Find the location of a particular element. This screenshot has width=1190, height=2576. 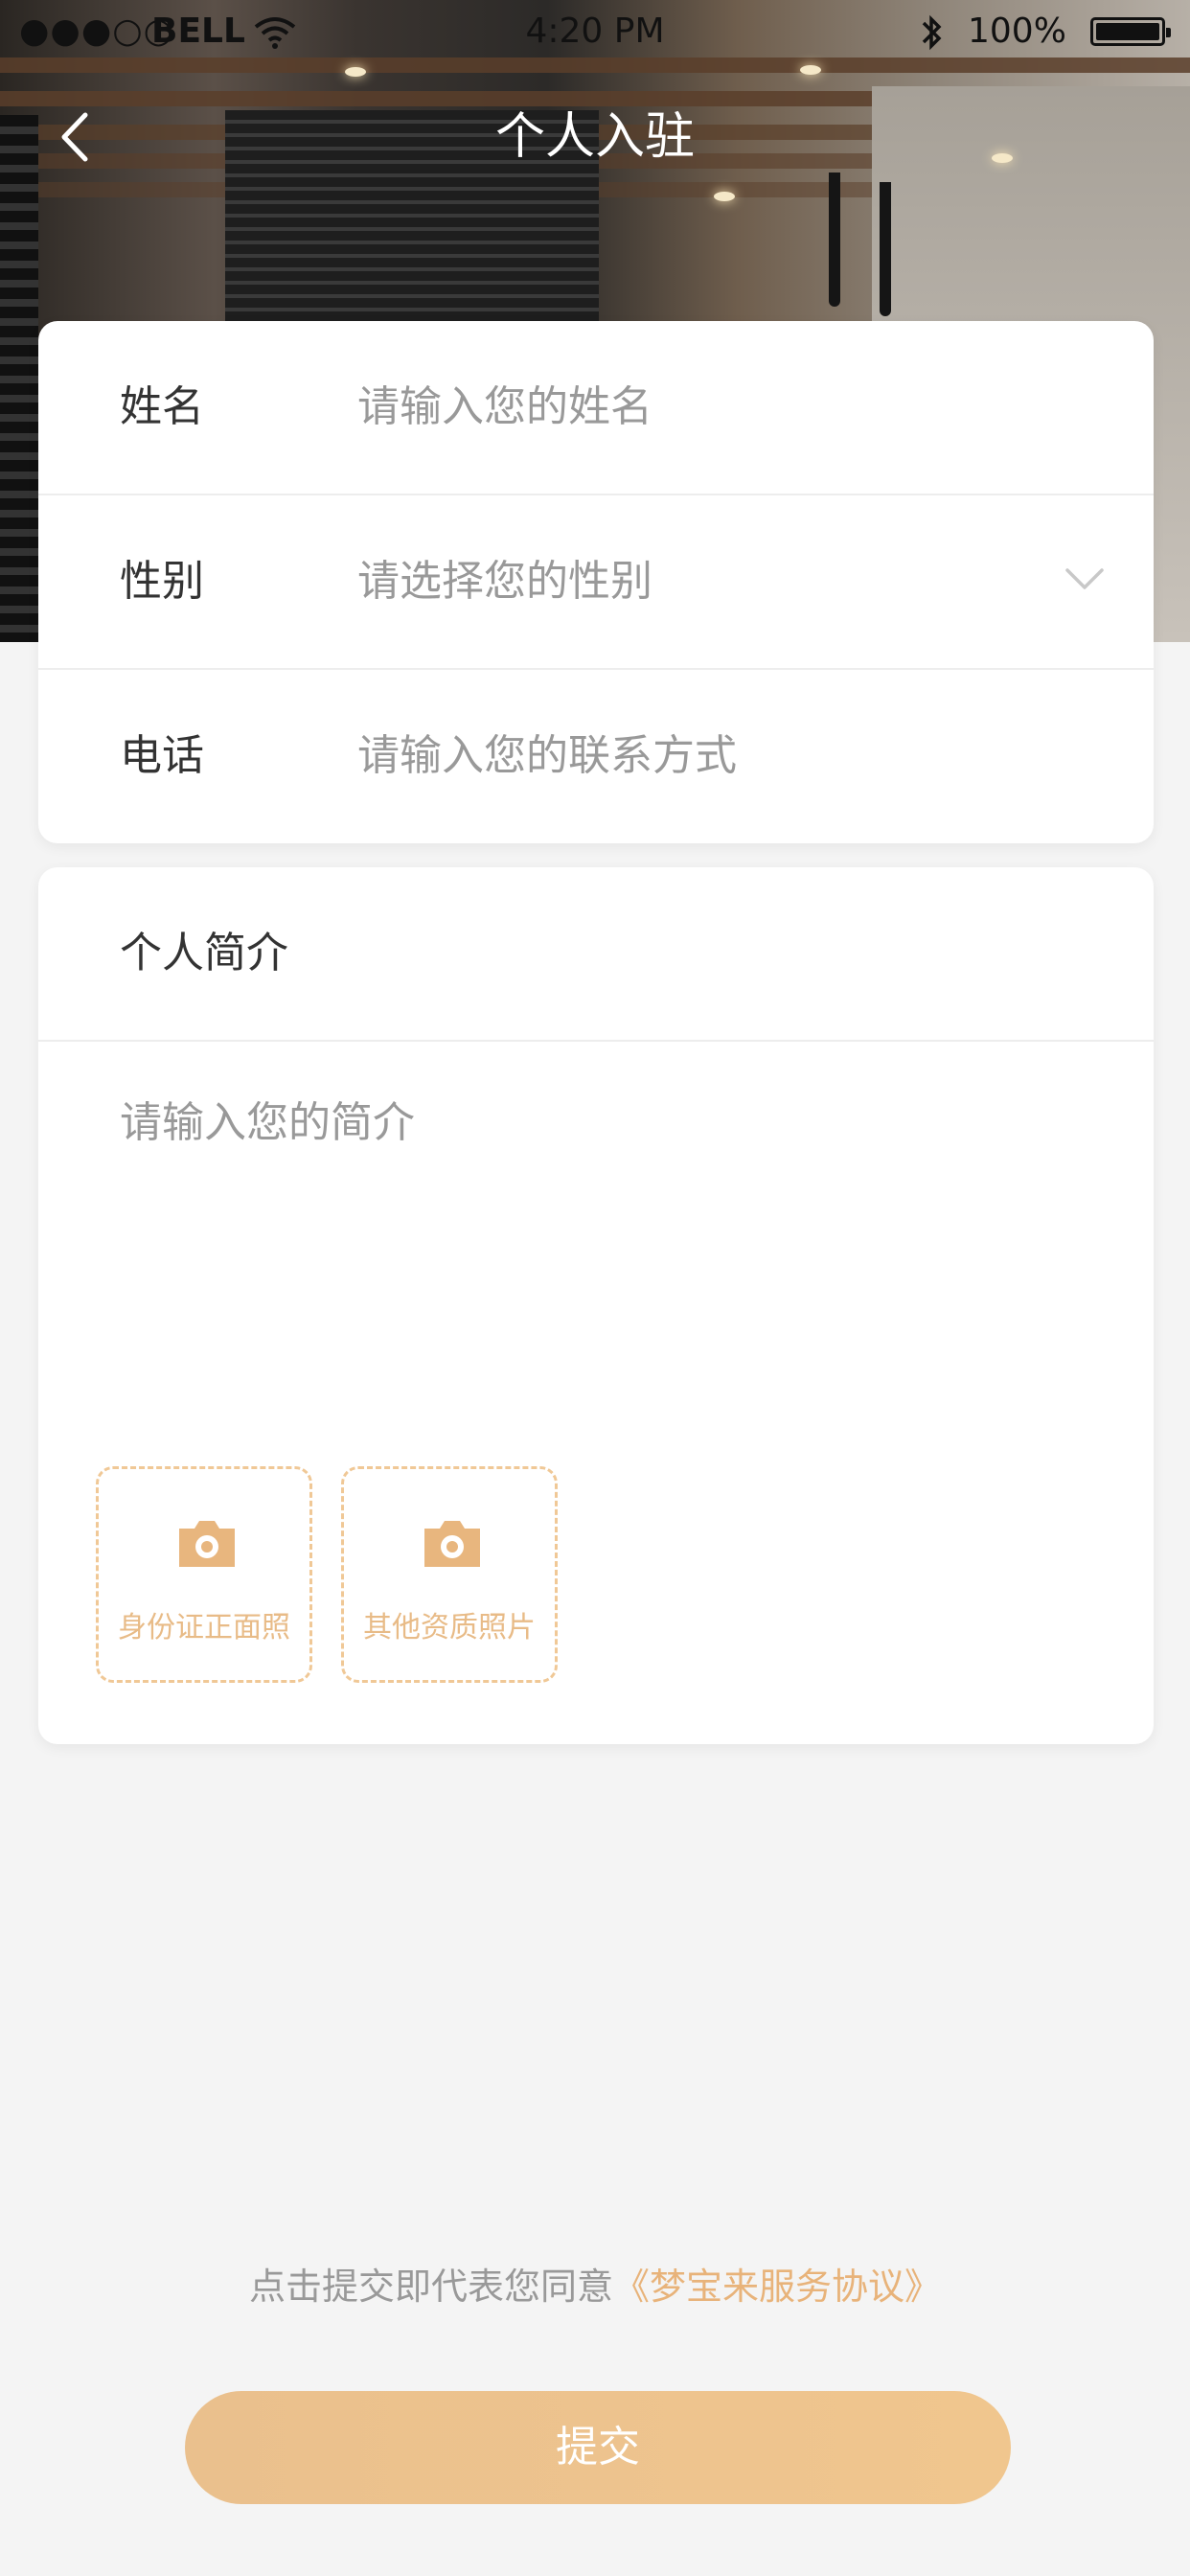

gender-select: 性别 请选择您的性别 is located at coordinates (596, 582).